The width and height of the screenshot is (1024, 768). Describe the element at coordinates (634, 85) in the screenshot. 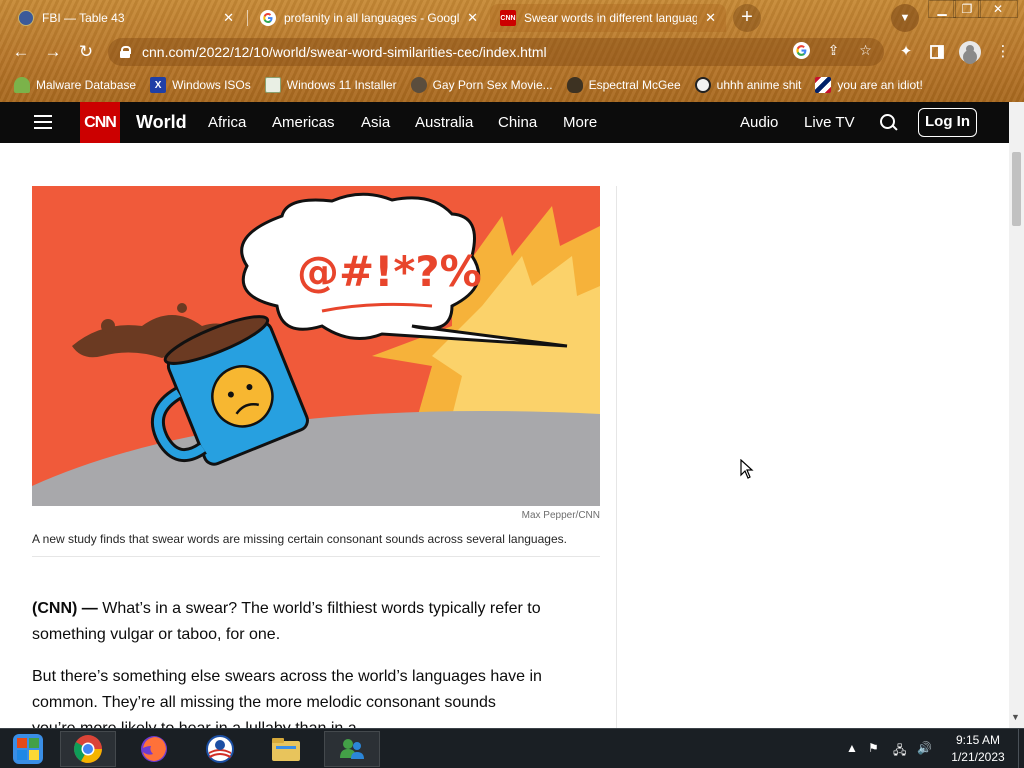

I see `bookmark-label: Espectral McGee` at that location.